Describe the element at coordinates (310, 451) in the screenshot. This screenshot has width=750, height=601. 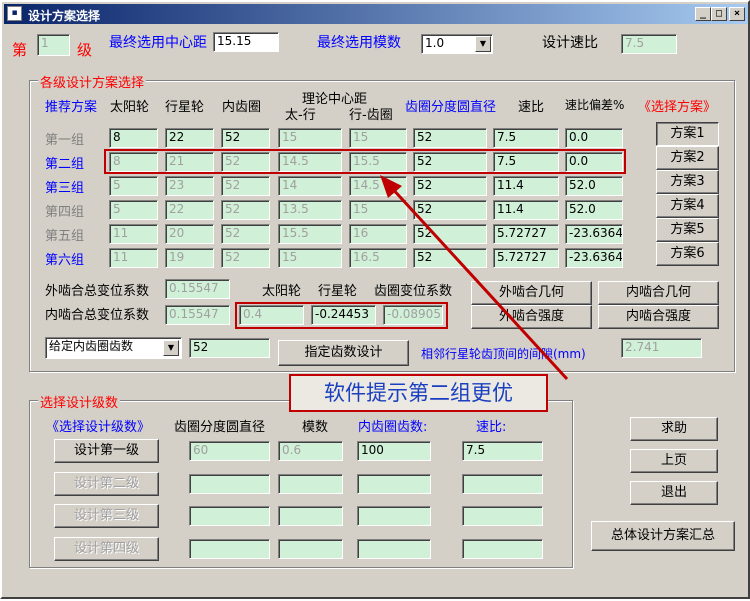
I see `stage-module-field: 0.6` at that location.